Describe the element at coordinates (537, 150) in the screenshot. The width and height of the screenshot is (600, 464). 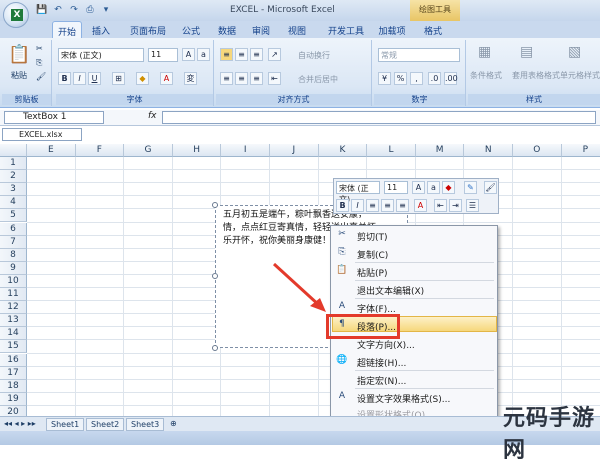
I see `column-header: O` at that location.